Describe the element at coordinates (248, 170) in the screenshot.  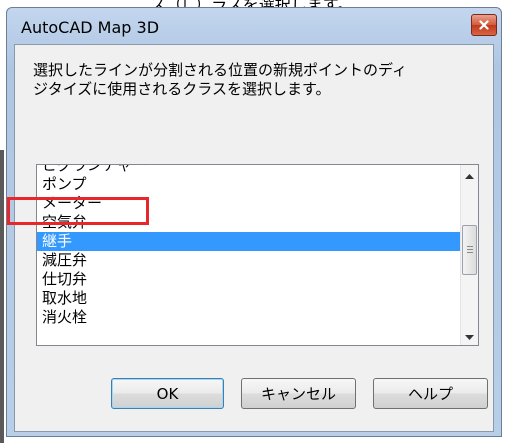
I see `list-item-pig-launcher: ピグランチャー` at that location.